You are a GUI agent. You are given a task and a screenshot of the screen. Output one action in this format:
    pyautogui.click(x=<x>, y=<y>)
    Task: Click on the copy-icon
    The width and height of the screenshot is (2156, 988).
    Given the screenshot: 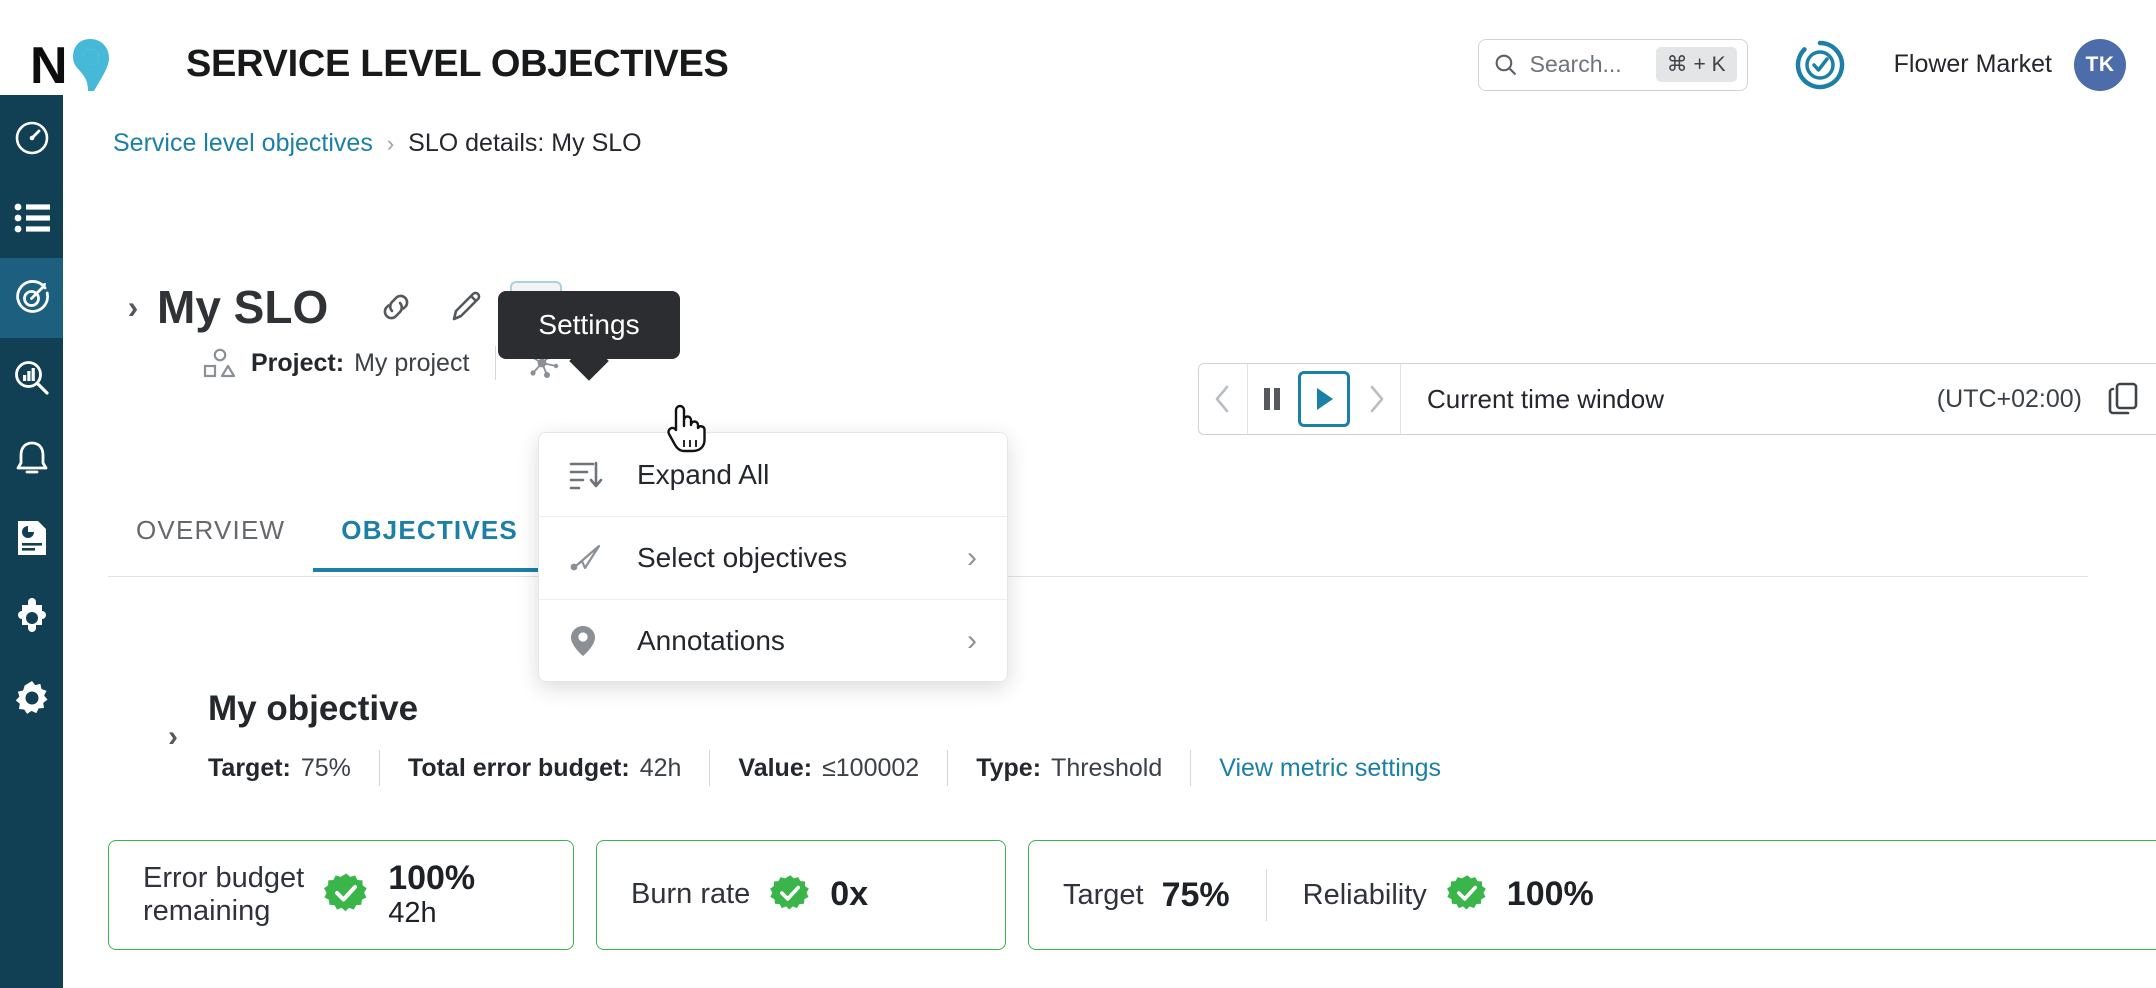 What is the action you would take?
    pyautogui.click(x=2123, y=398)
    